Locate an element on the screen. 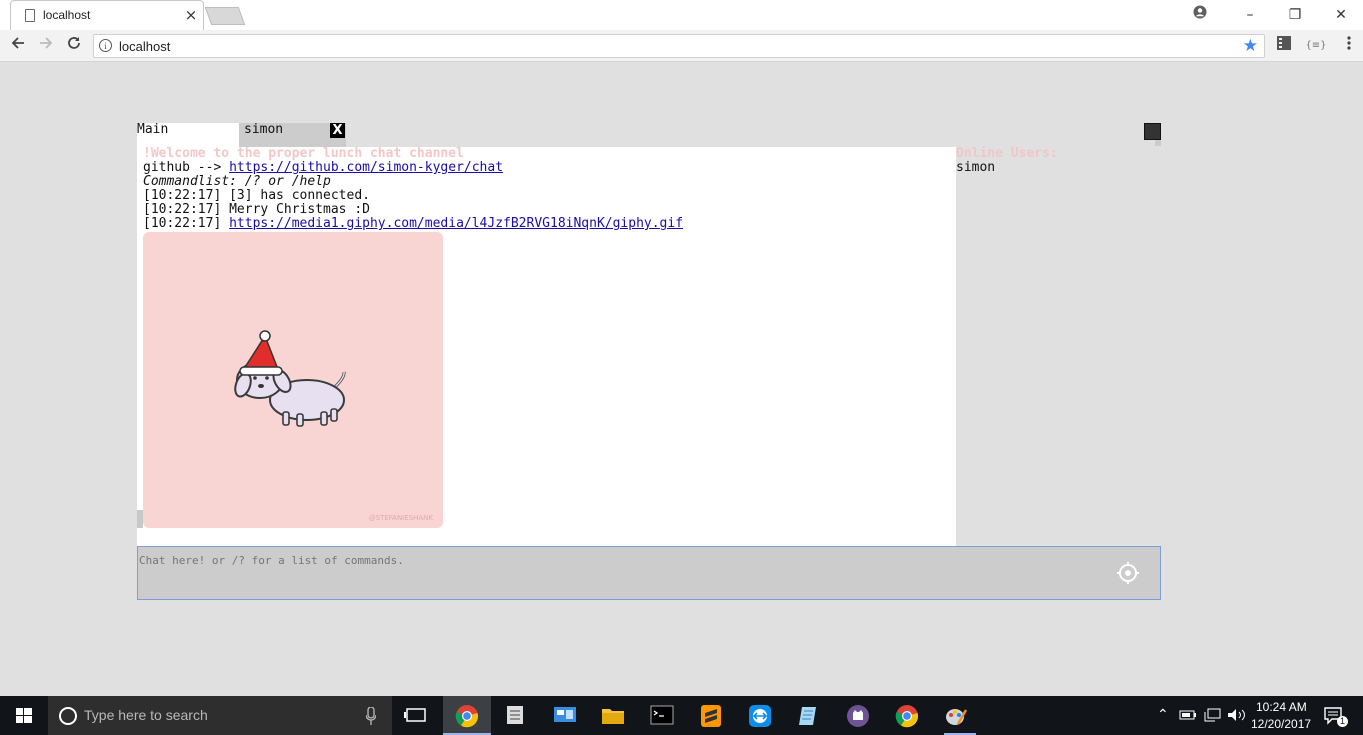 The width and height of the screenshot is (1363, 735). search-placeholder: Type here to search is located at coordinates (146, 715).